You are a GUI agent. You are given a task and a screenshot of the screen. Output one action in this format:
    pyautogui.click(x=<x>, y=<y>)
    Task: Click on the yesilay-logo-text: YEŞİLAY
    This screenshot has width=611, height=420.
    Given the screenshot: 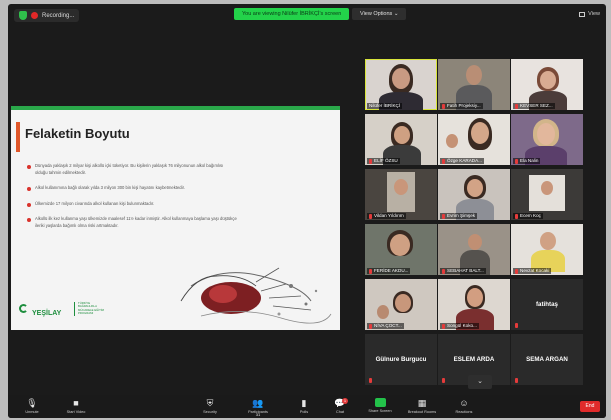 What is the action you would take?
    pyautogui.click(x=47, y=313)
    